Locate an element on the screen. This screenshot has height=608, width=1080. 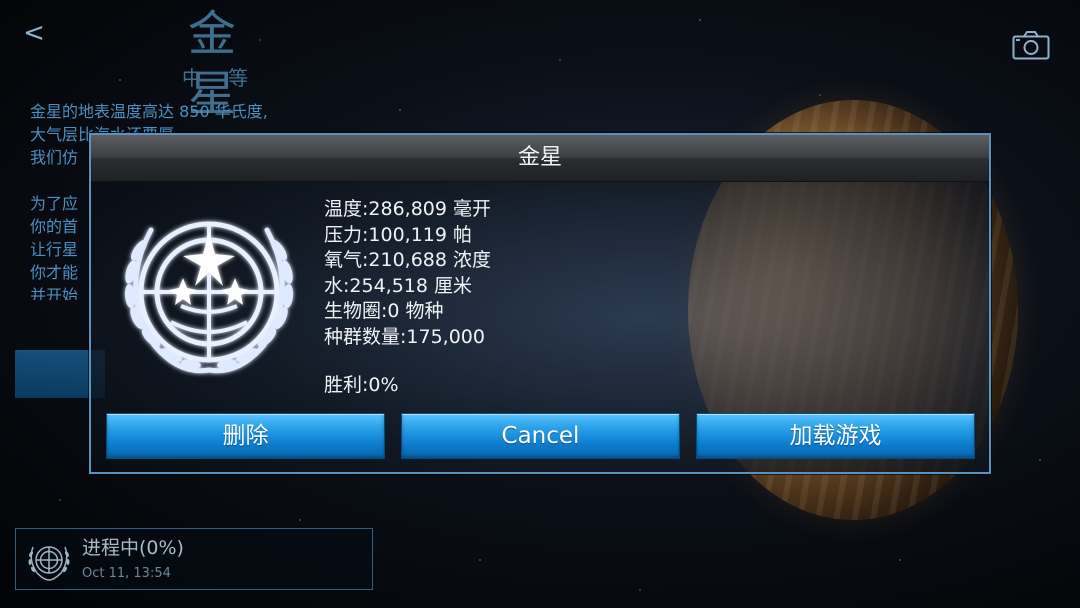
camera-icon is located at coordinates (1031, 45).